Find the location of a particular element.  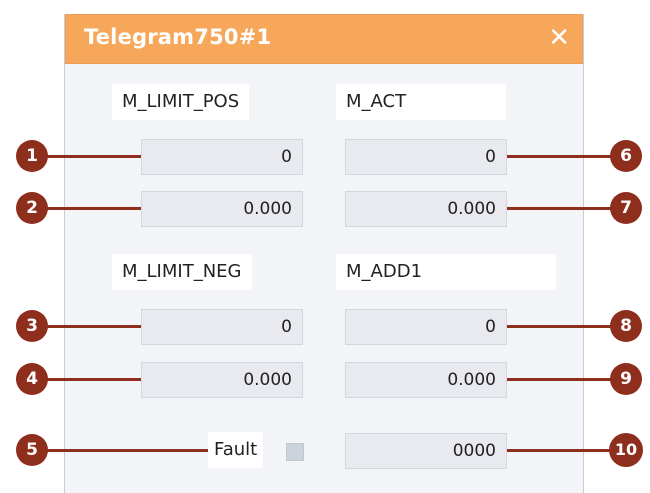

callout-7: 7 is located at coordinates (626, 208).